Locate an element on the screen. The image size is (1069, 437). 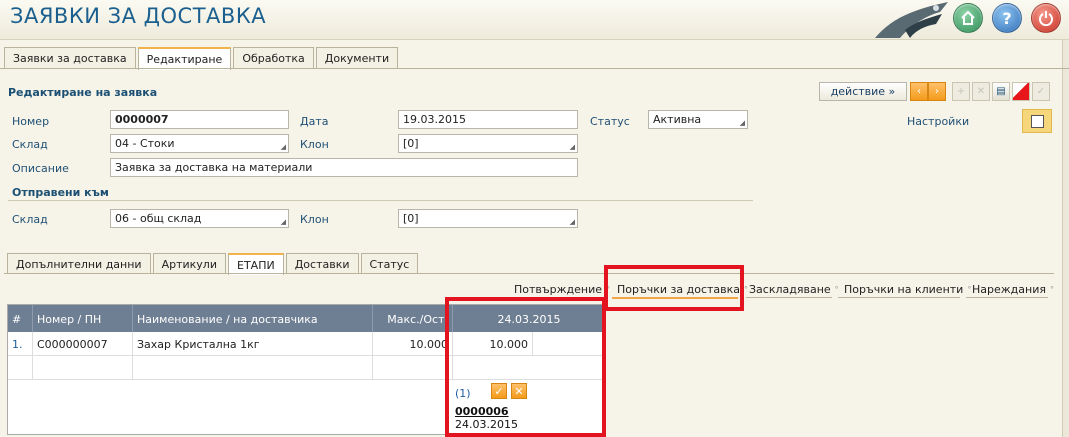
prev-button: ‹ is located at coordinates (919, 91).